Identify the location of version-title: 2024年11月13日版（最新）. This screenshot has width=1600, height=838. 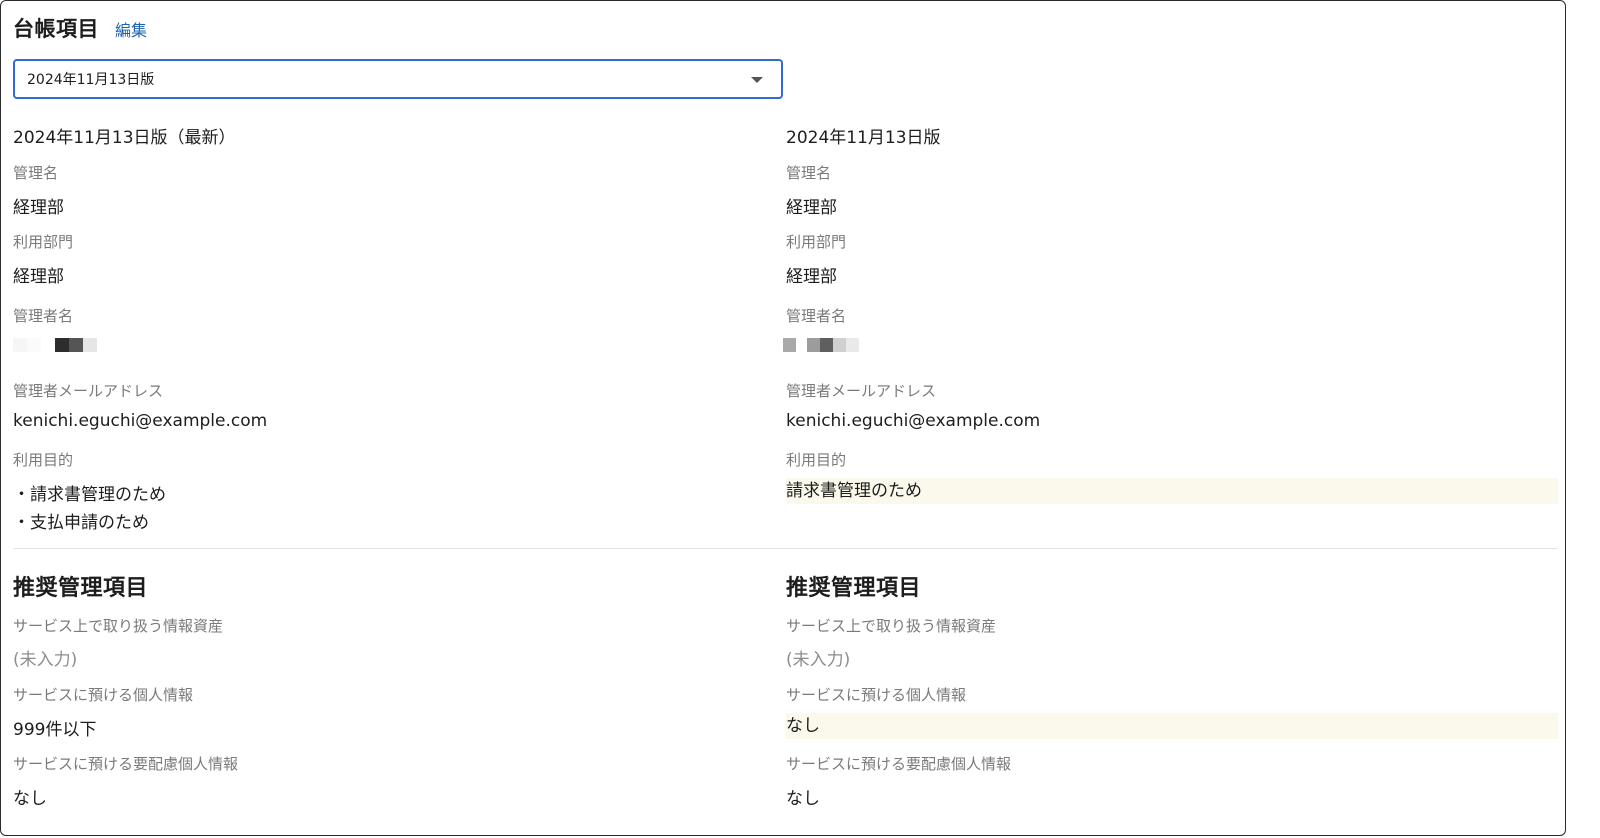
(124, 138).